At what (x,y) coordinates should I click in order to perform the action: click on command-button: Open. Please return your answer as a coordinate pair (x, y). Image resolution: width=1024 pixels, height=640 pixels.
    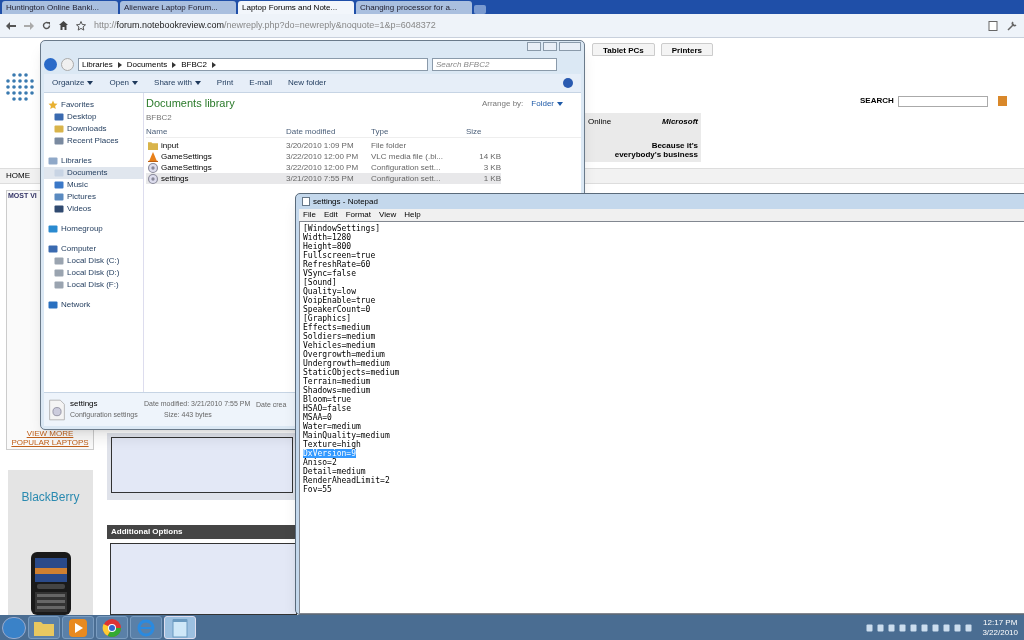
    Looking at the image, I should click on (124, 83).